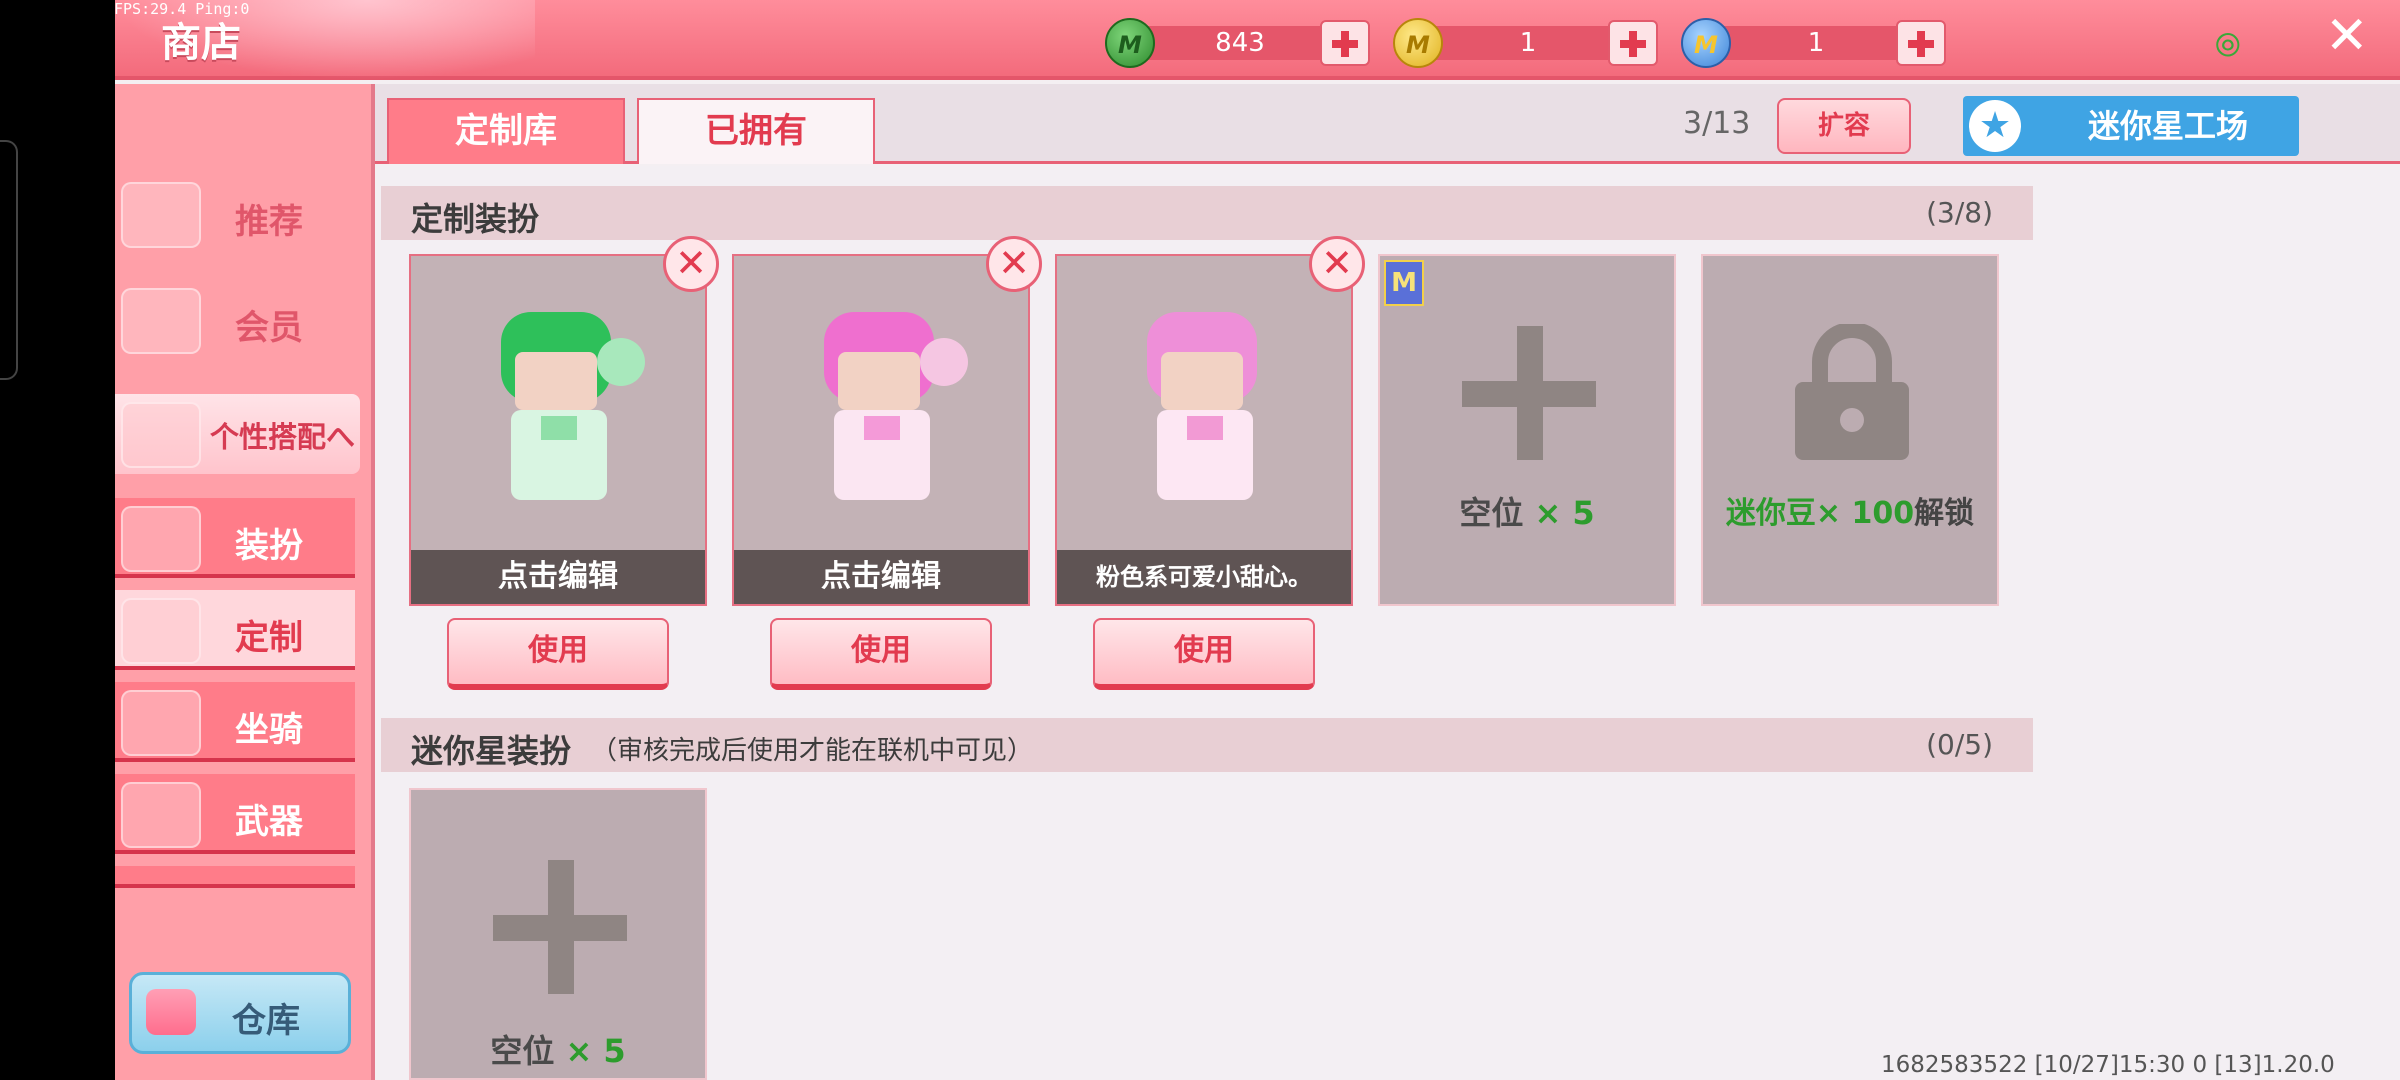 Image resolution: width=2400 pixels, height=1080 pixels. Describe the element at coordinates (201, 43) in the screenshot. I see `page-title: 商店` at that location.